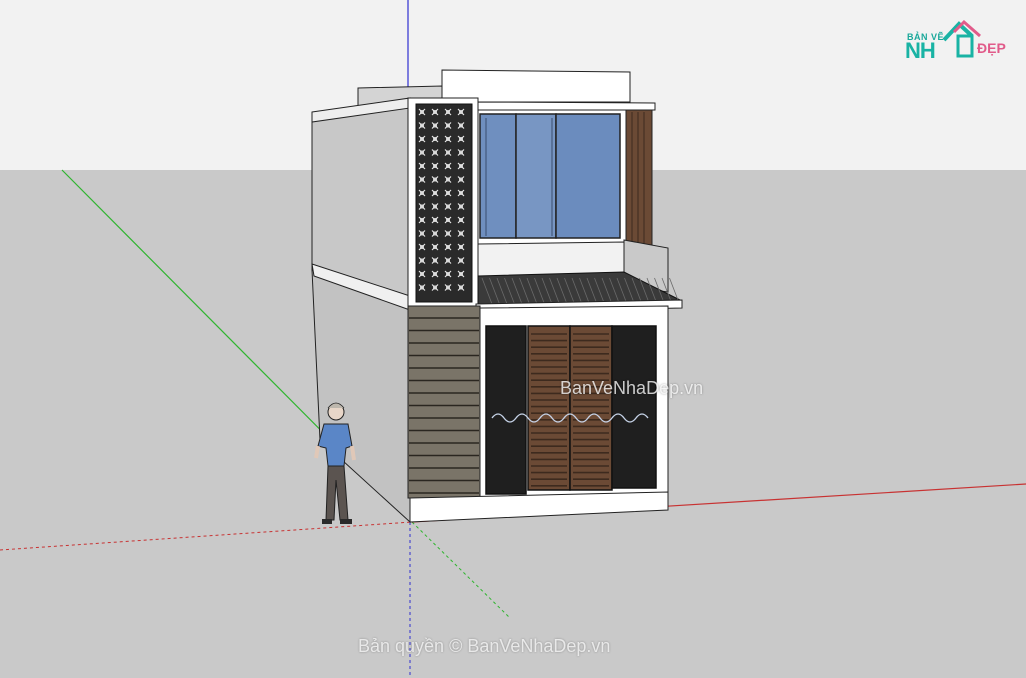 Image resolution: width=1026 pixels, height=678 pixels. I want to click on bottom-watermark: Bản quyền © BanVeNhaDep.vn, so click(484, 646).